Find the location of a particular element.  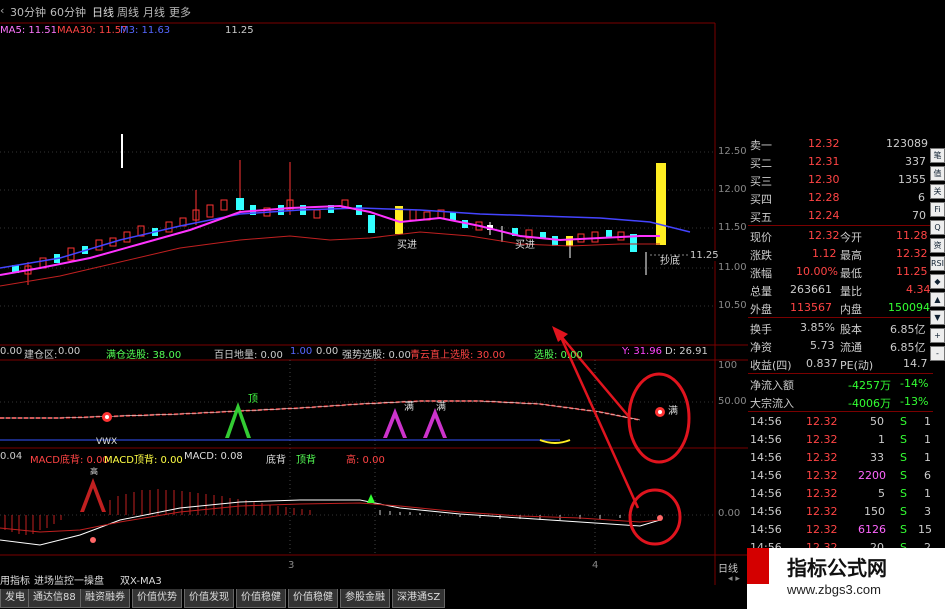

tick-row: 14:56 12.32 150 S 3 is located at coordinates (840, 511).